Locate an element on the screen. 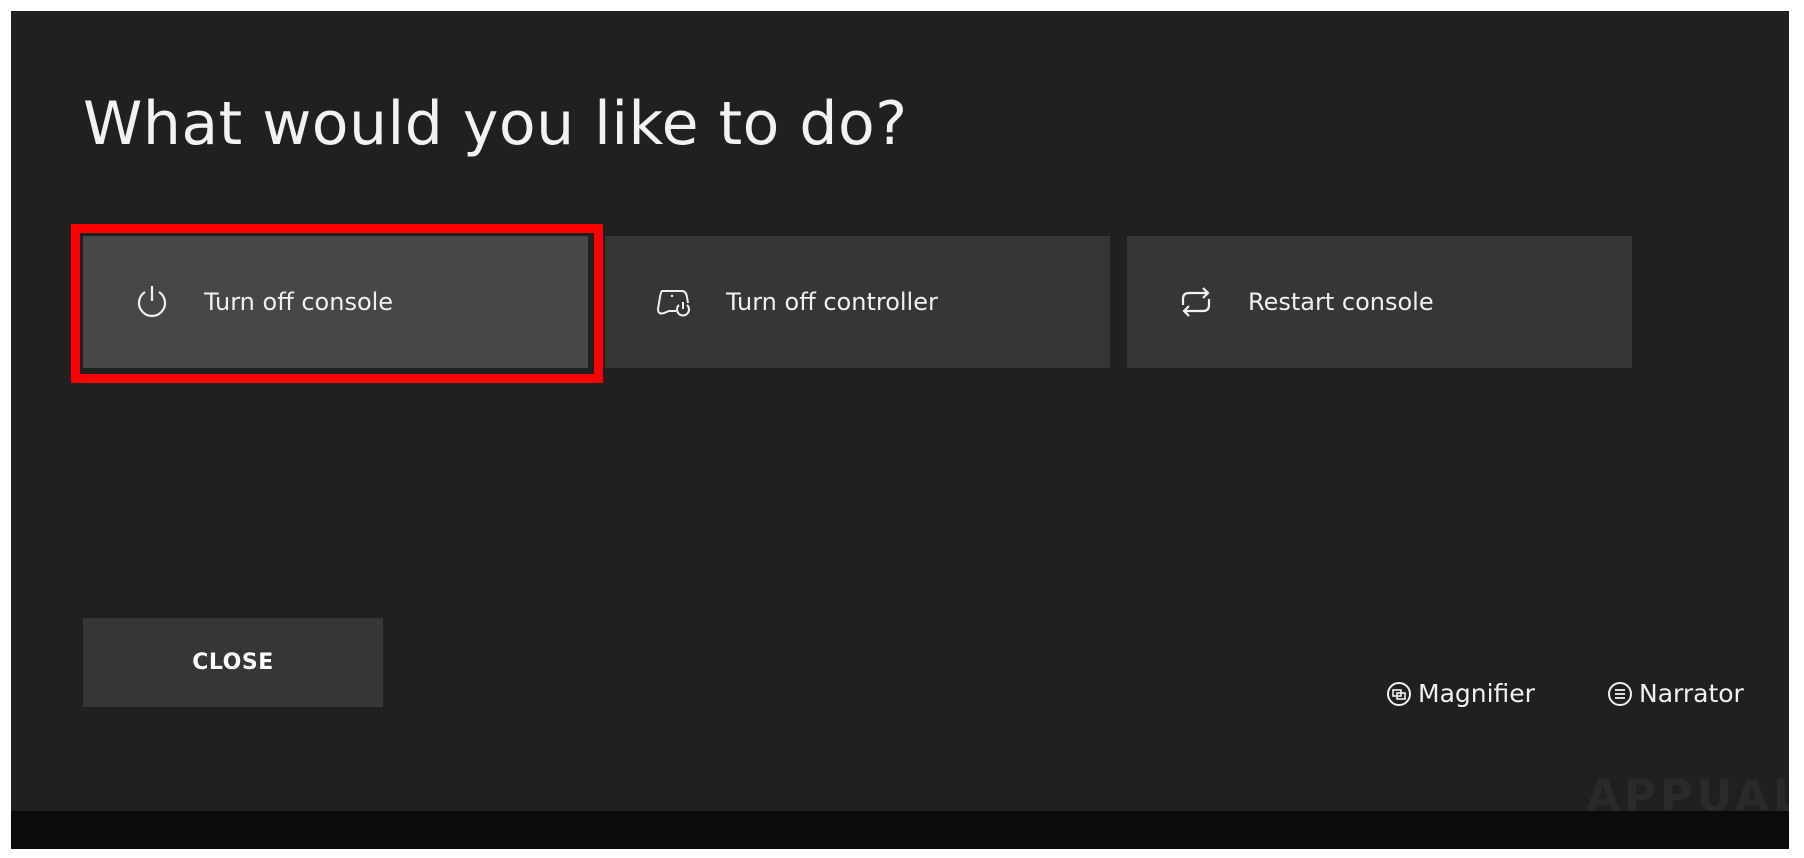  turn-off-controller-button: Turn off controller is located at coordinates (857, 302).